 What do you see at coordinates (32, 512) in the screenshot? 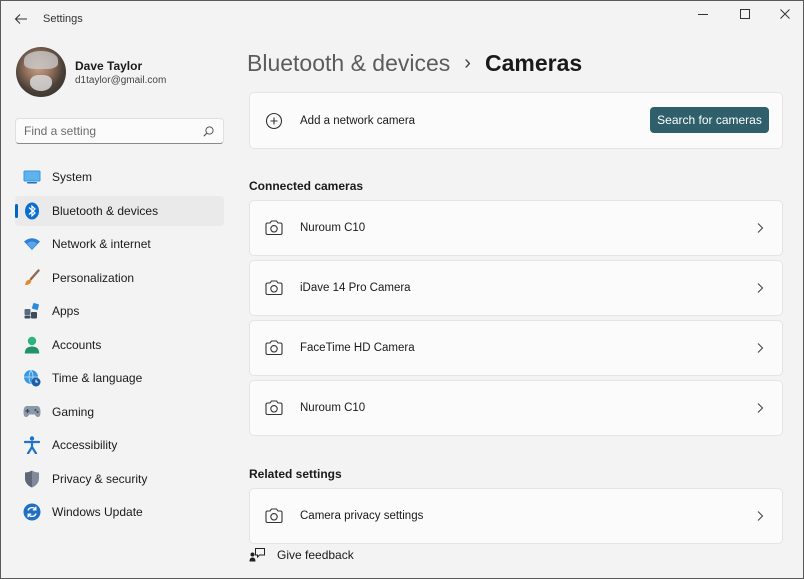
I see `update-icon` at bounding box center [32, 512].